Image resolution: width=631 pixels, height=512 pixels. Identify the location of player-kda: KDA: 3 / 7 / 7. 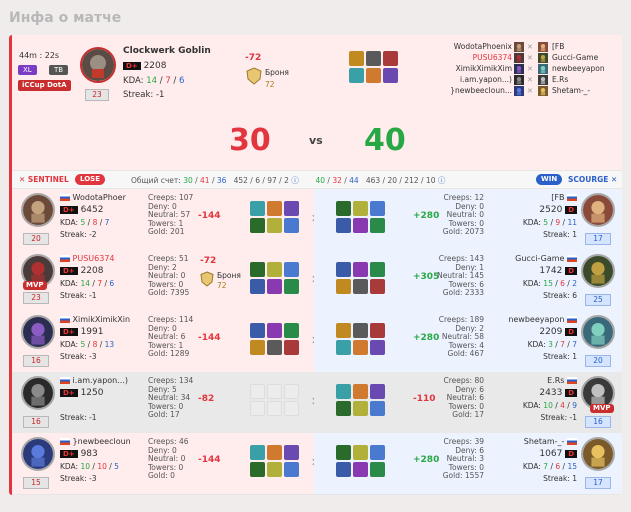
(552, 344).